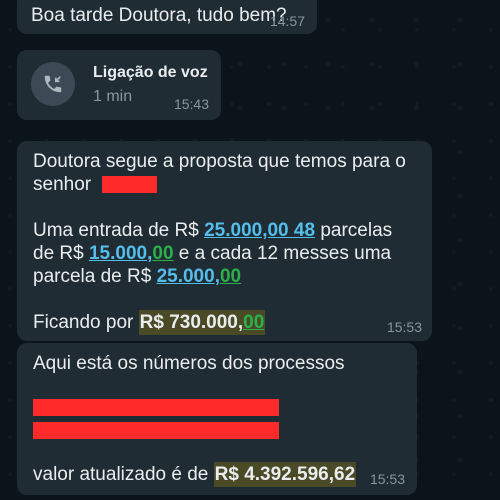  Describe the element at coordinates (86, 322) in the screenshot. I see `message-text: Ficando por` at that location.